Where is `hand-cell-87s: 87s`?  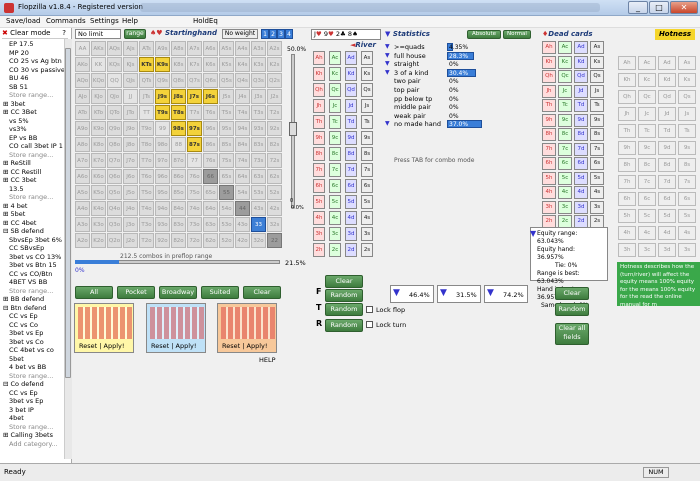
hand-cell-87s: 87s is located at coordinates (194, 144).